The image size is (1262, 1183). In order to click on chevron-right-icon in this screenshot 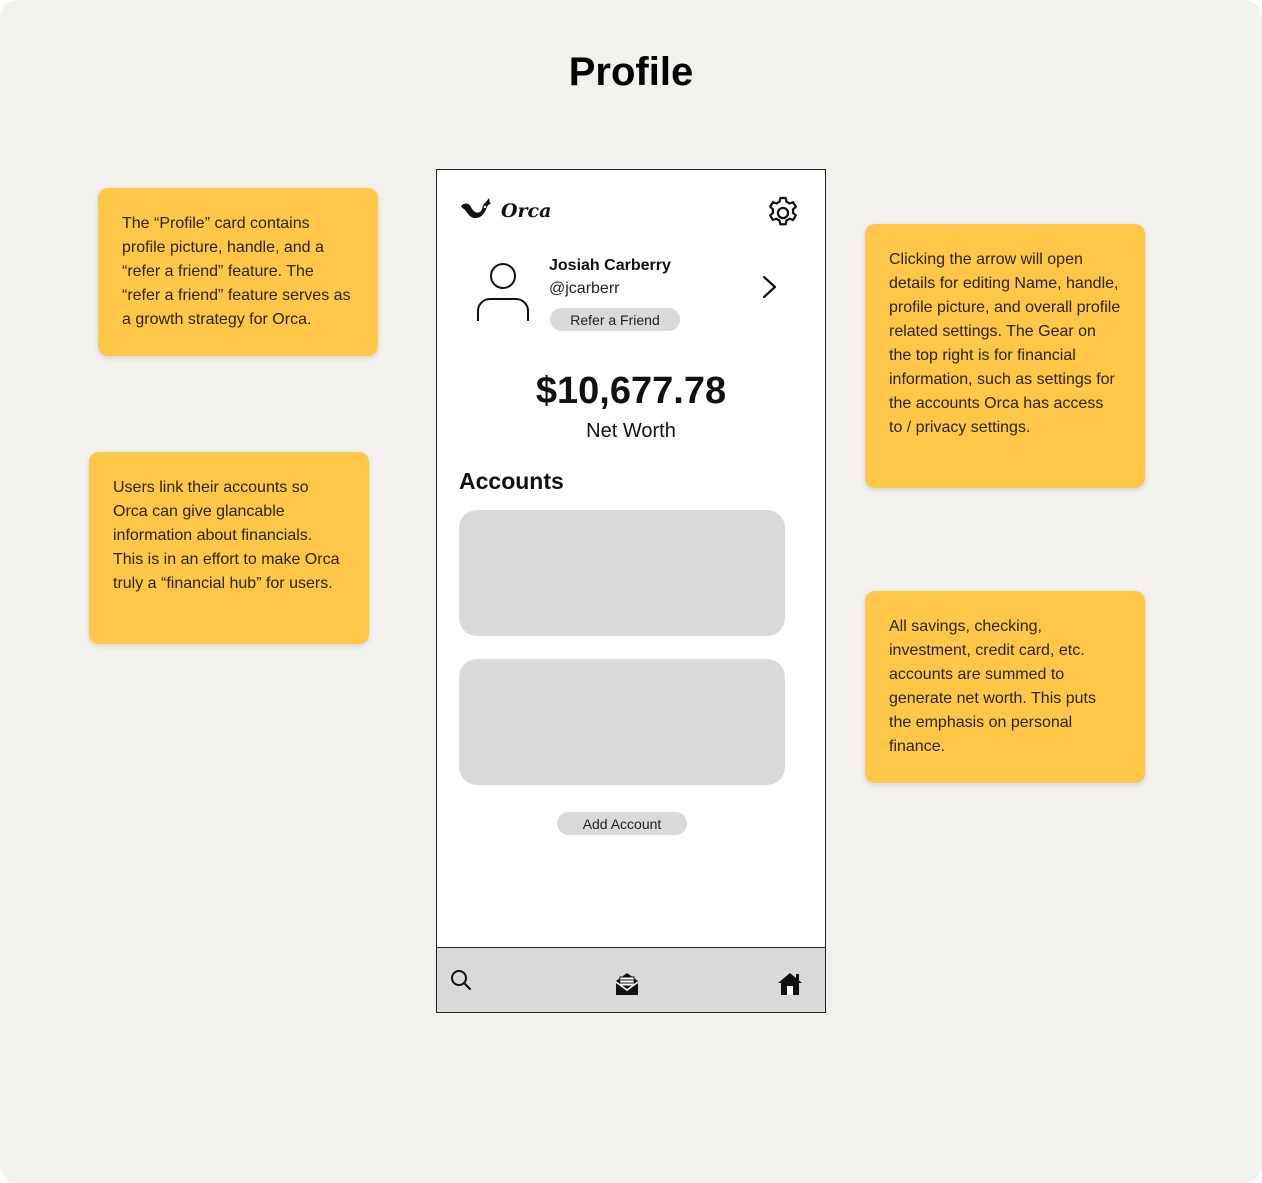, I will do `click(770, 287)`.